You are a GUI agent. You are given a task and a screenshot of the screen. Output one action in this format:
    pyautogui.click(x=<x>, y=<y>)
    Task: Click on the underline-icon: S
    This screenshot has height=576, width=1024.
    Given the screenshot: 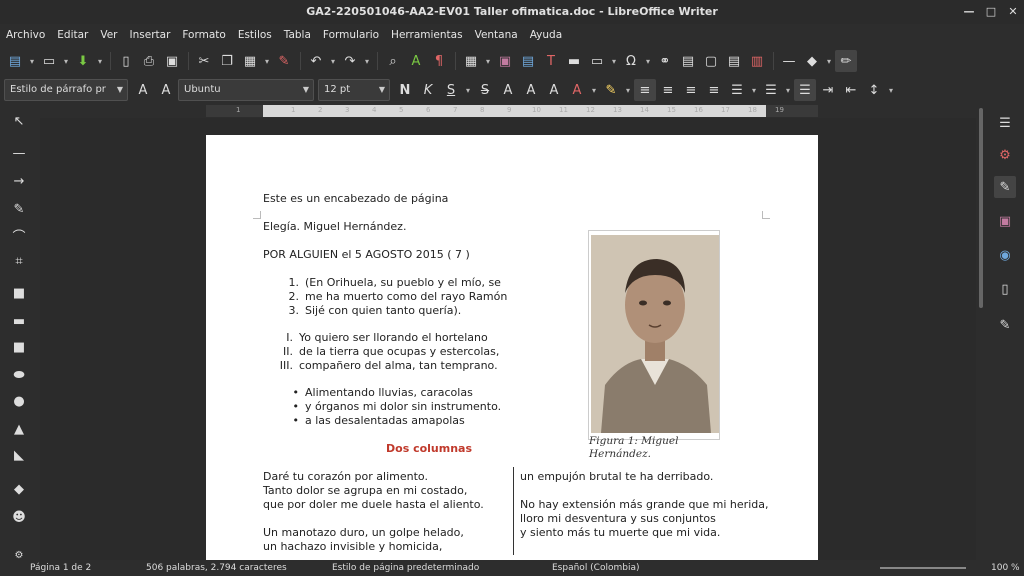 What is the action you would take?
    pyautogui.click(x=451, y=90)
    